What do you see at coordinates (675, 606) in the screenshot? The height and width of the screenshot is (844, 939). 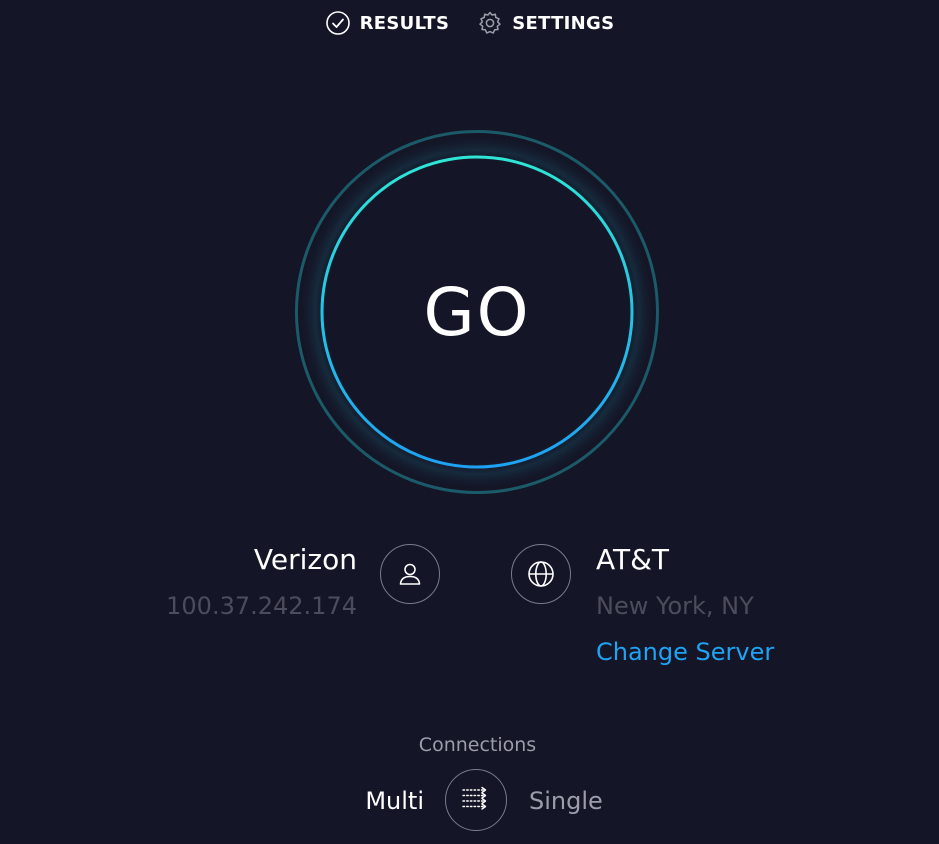 I see `server-location: New York, NY` at bounding box center [675, 606].